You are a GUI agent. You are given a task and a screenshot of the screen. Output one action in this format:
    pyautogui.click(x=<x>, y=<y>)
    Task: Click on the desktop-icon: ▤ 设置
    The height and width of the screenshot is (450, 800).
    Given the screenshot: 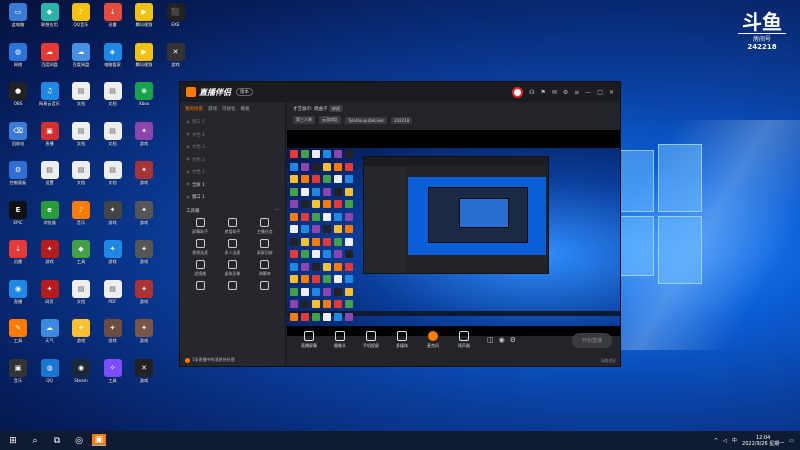 What is the action you would take?
    pyautogui.click(x=50, y=173)
    